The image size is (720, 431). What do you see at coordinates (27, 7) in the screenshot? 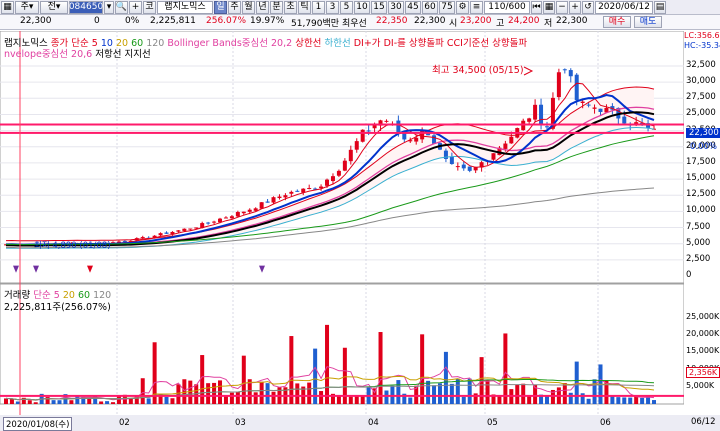
I see `ju-selector: 주 ▾` at bounding box center [27, 7].